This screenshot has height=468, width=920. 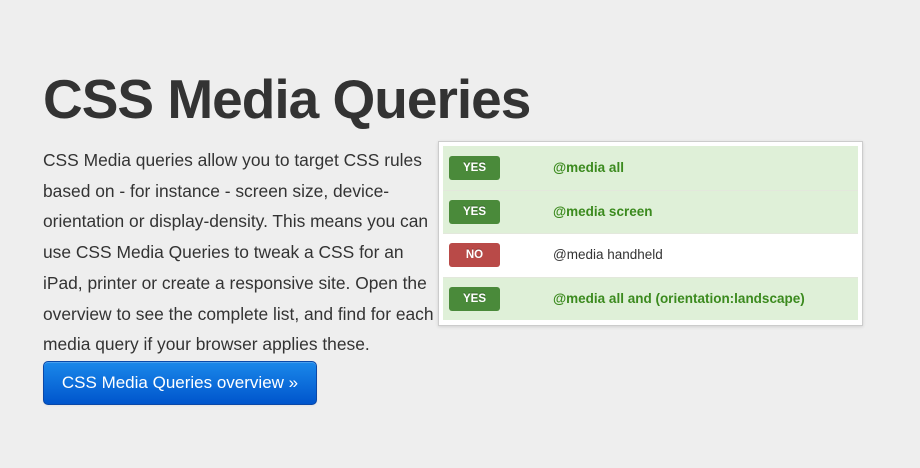 I want to click on result-row: YES @media screen, so click(x=650, y=212).